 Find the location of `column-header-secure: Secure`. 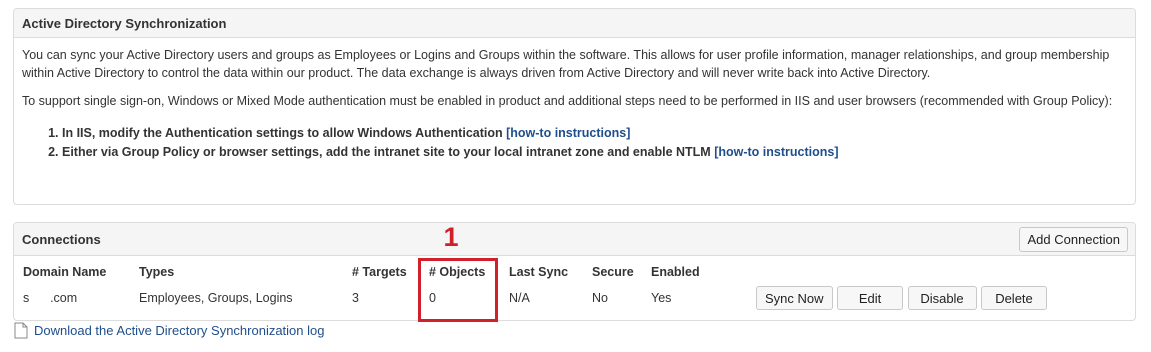

column-header-secure: Secure is located at coordinates (613, 272).